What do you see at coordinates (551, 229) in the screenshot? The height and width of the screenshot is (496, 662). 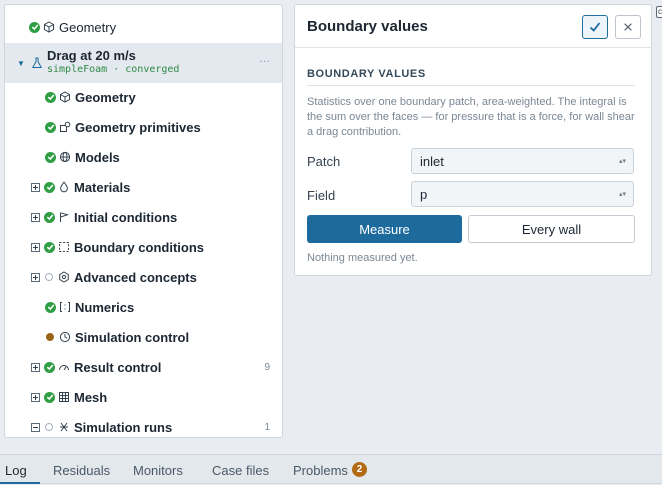 I see `every-wall-button: Every wall` at bounding box center [551, 229].